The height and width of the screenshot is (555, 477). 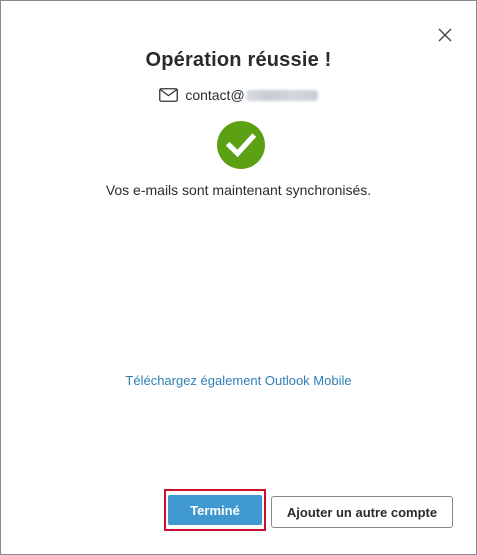 What do you see at coordinates (215, 95) in the screenshot?
I see `account-email-prefix: contact@` at bounding box center [215, 95].